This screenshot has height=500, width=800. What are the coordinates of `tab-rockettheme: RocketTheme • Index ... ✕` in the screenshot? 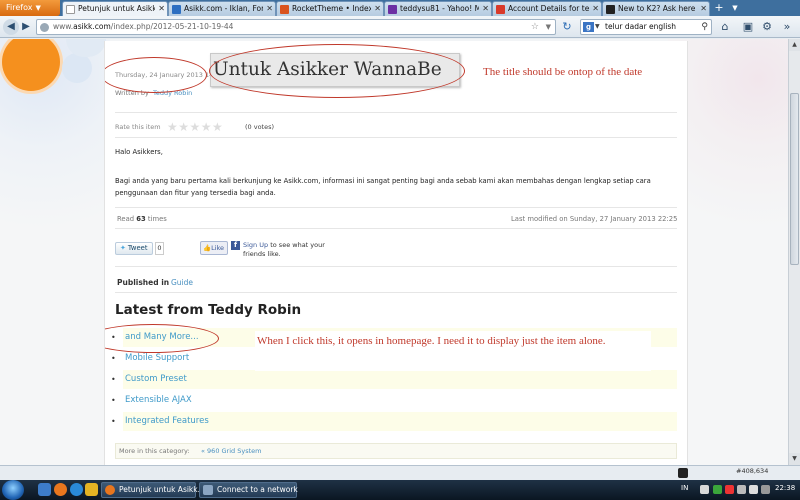 It's located at (330, 8).